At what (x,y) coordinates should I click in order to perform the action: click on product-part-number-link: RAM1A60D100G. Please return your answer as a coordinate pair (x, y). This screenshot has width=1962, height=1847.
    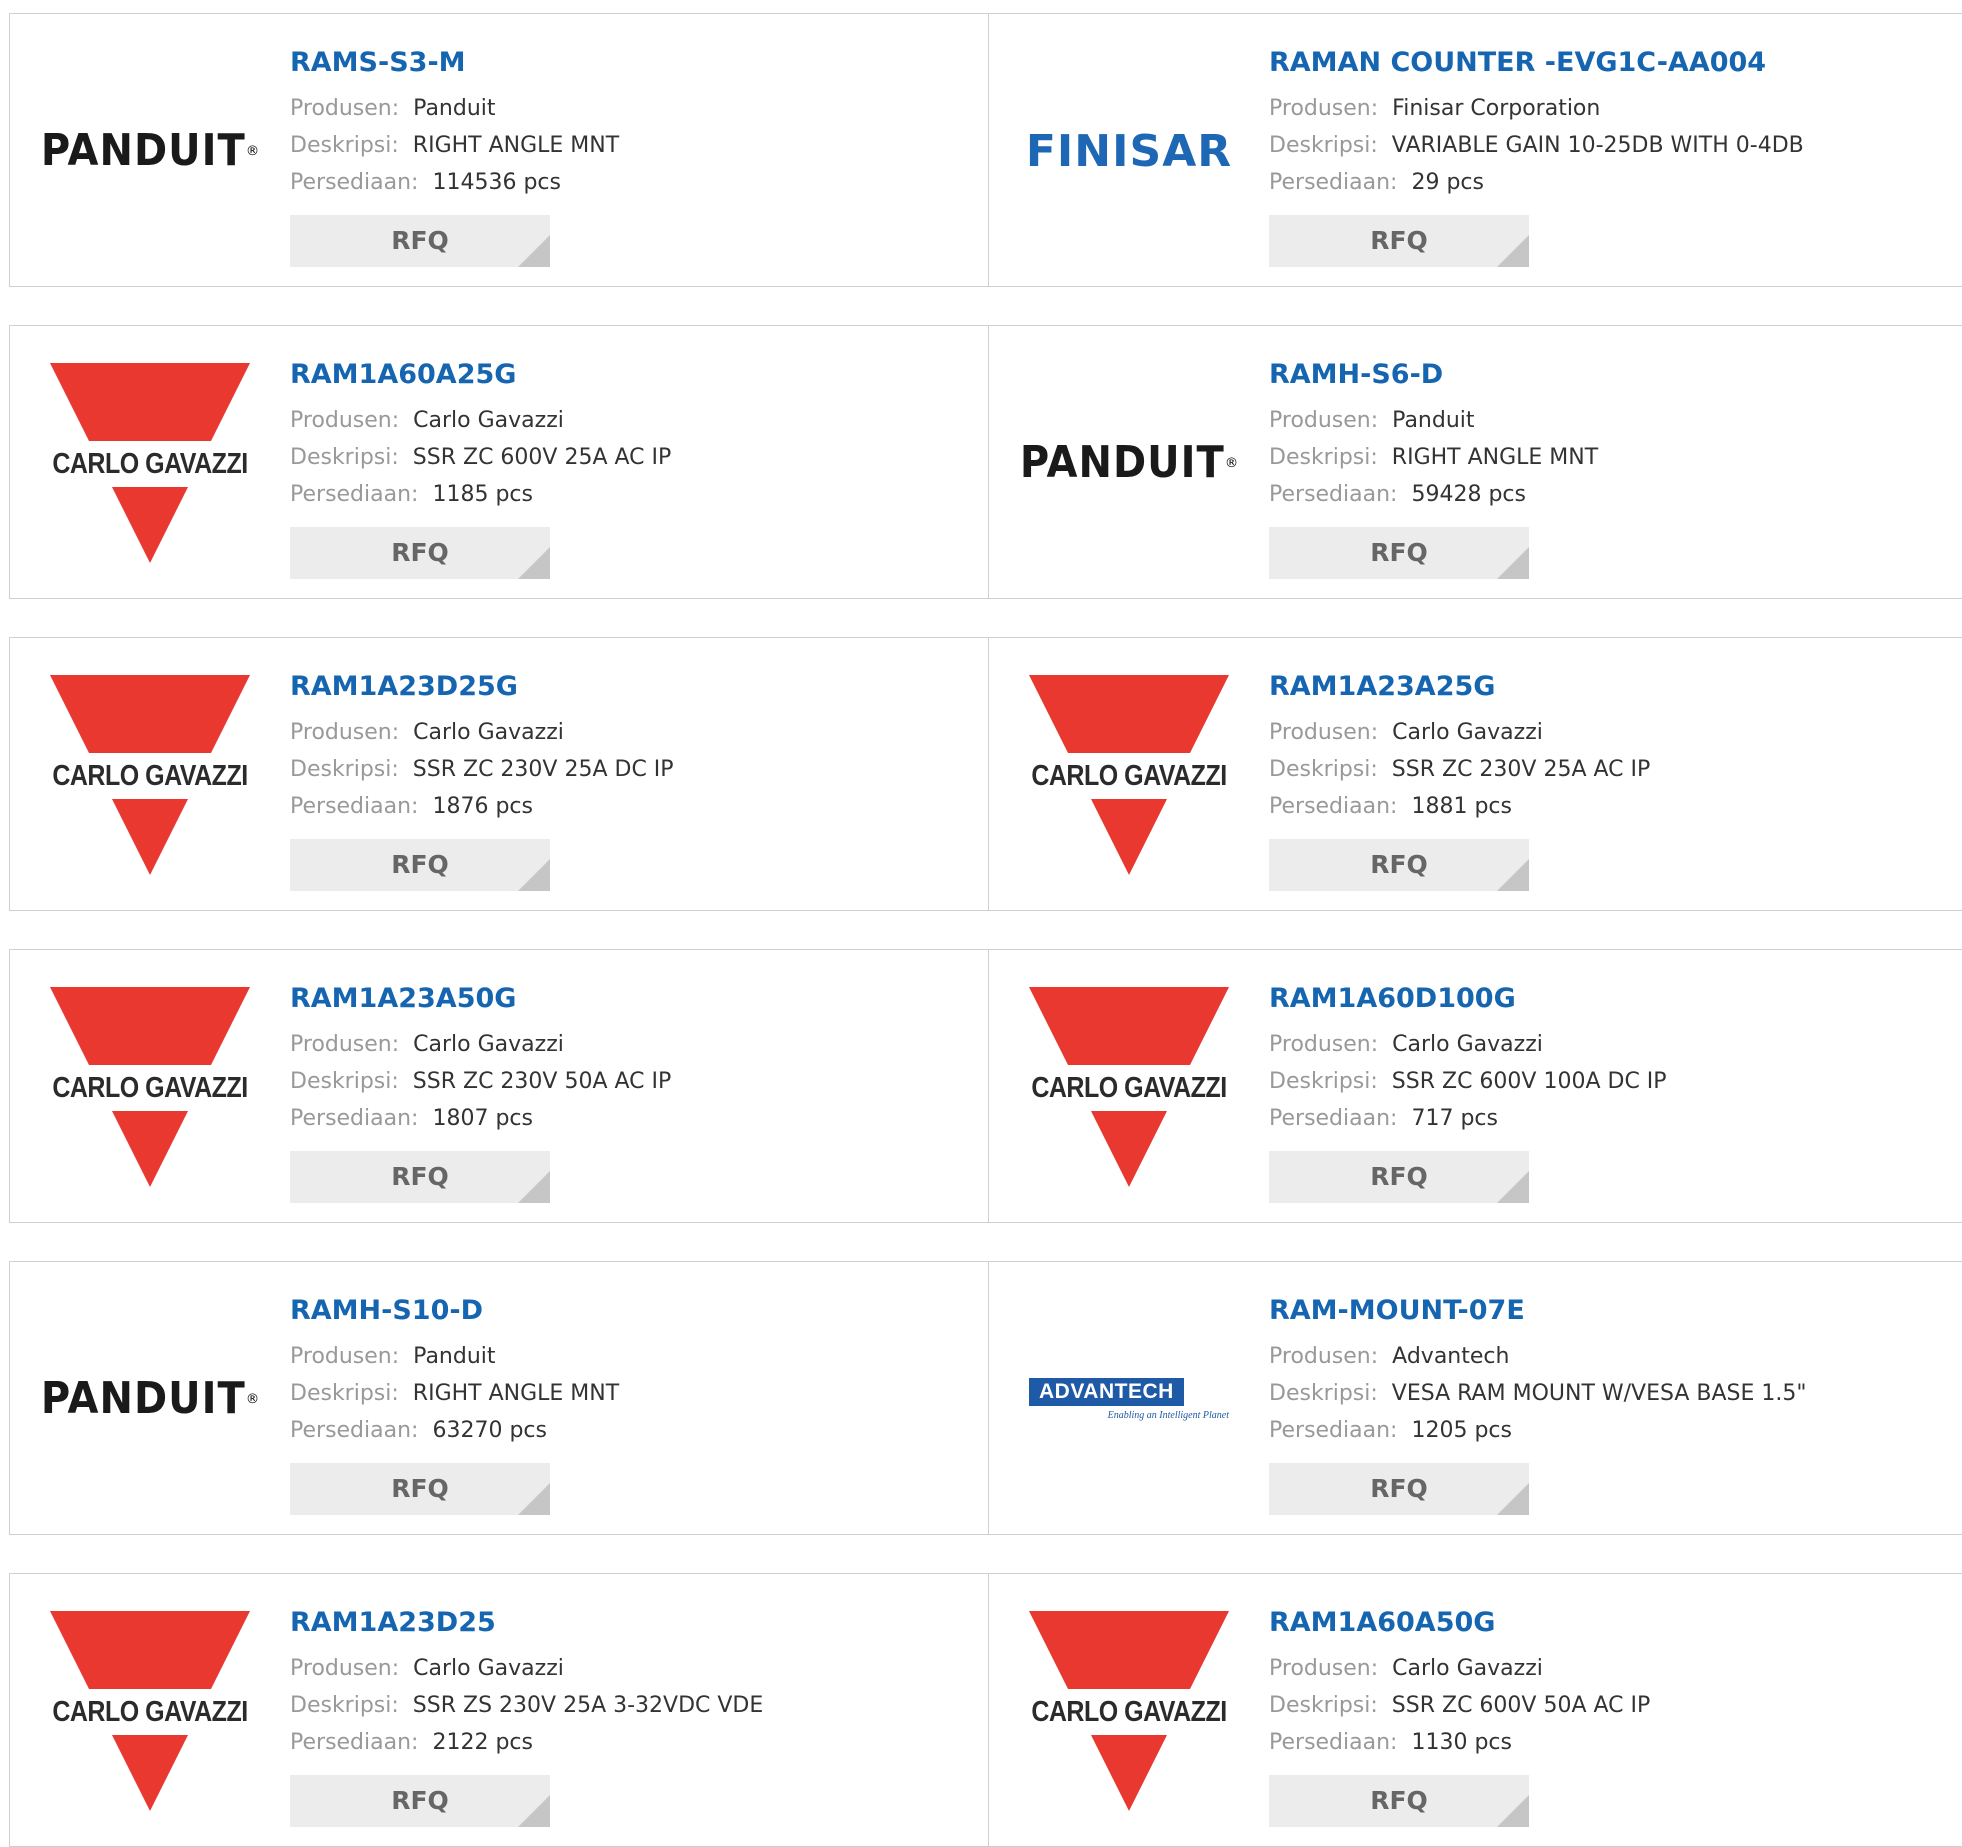
    Looking at the image, I should click on (1468, 999).